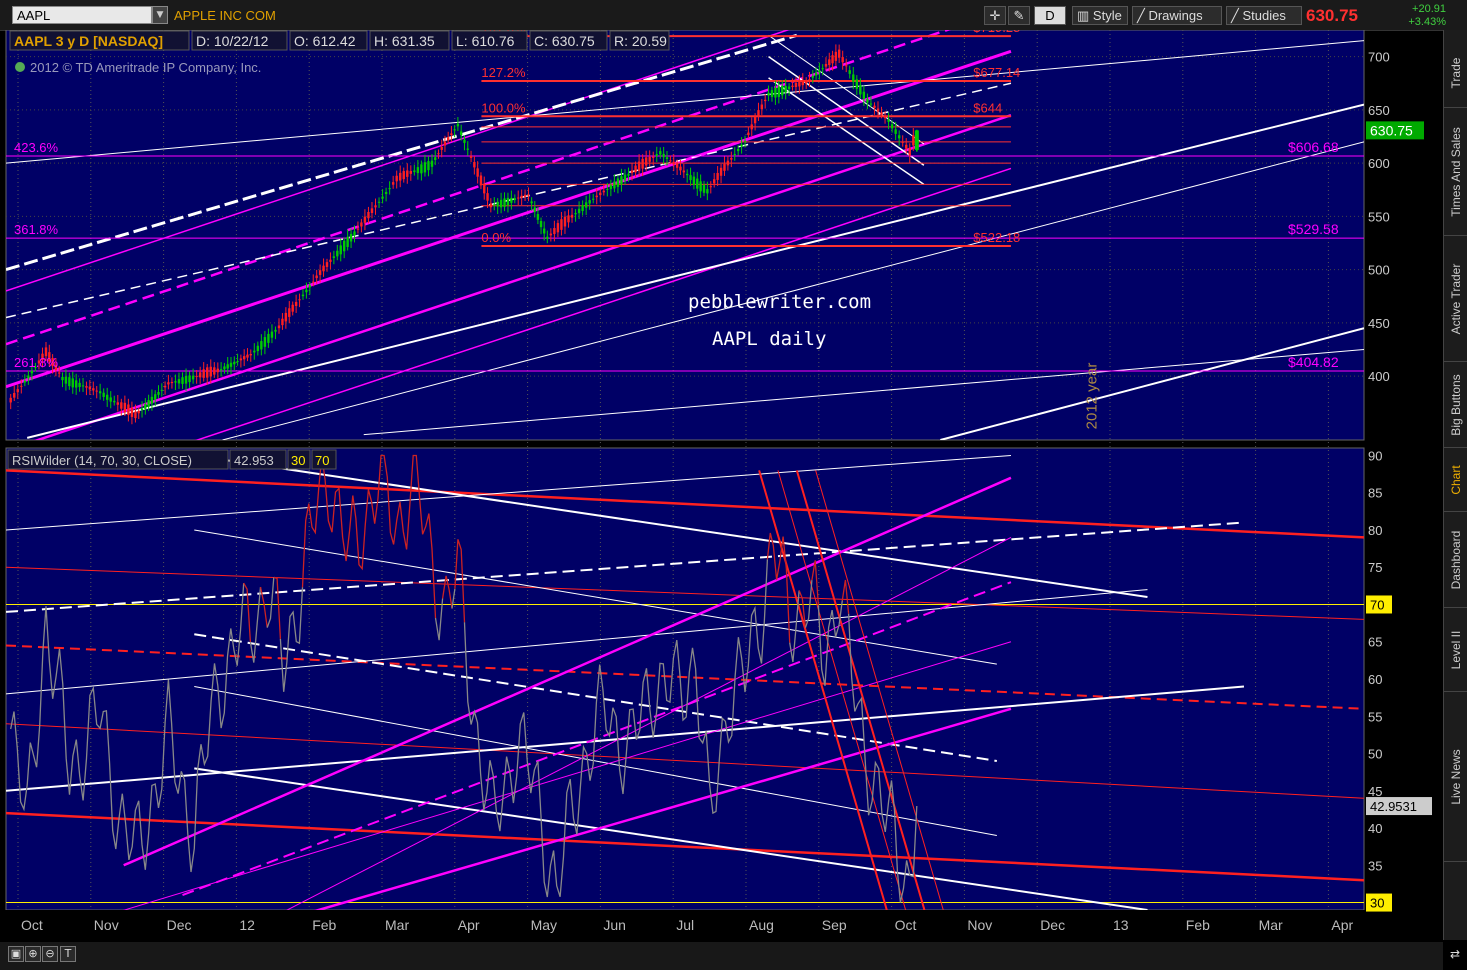 This screenshot has width=1467, height=970. What do you see at coordinates (1379, 376) in the screenshot?
I see `y-tick-label: 400` at bounding box center [1379, 376].